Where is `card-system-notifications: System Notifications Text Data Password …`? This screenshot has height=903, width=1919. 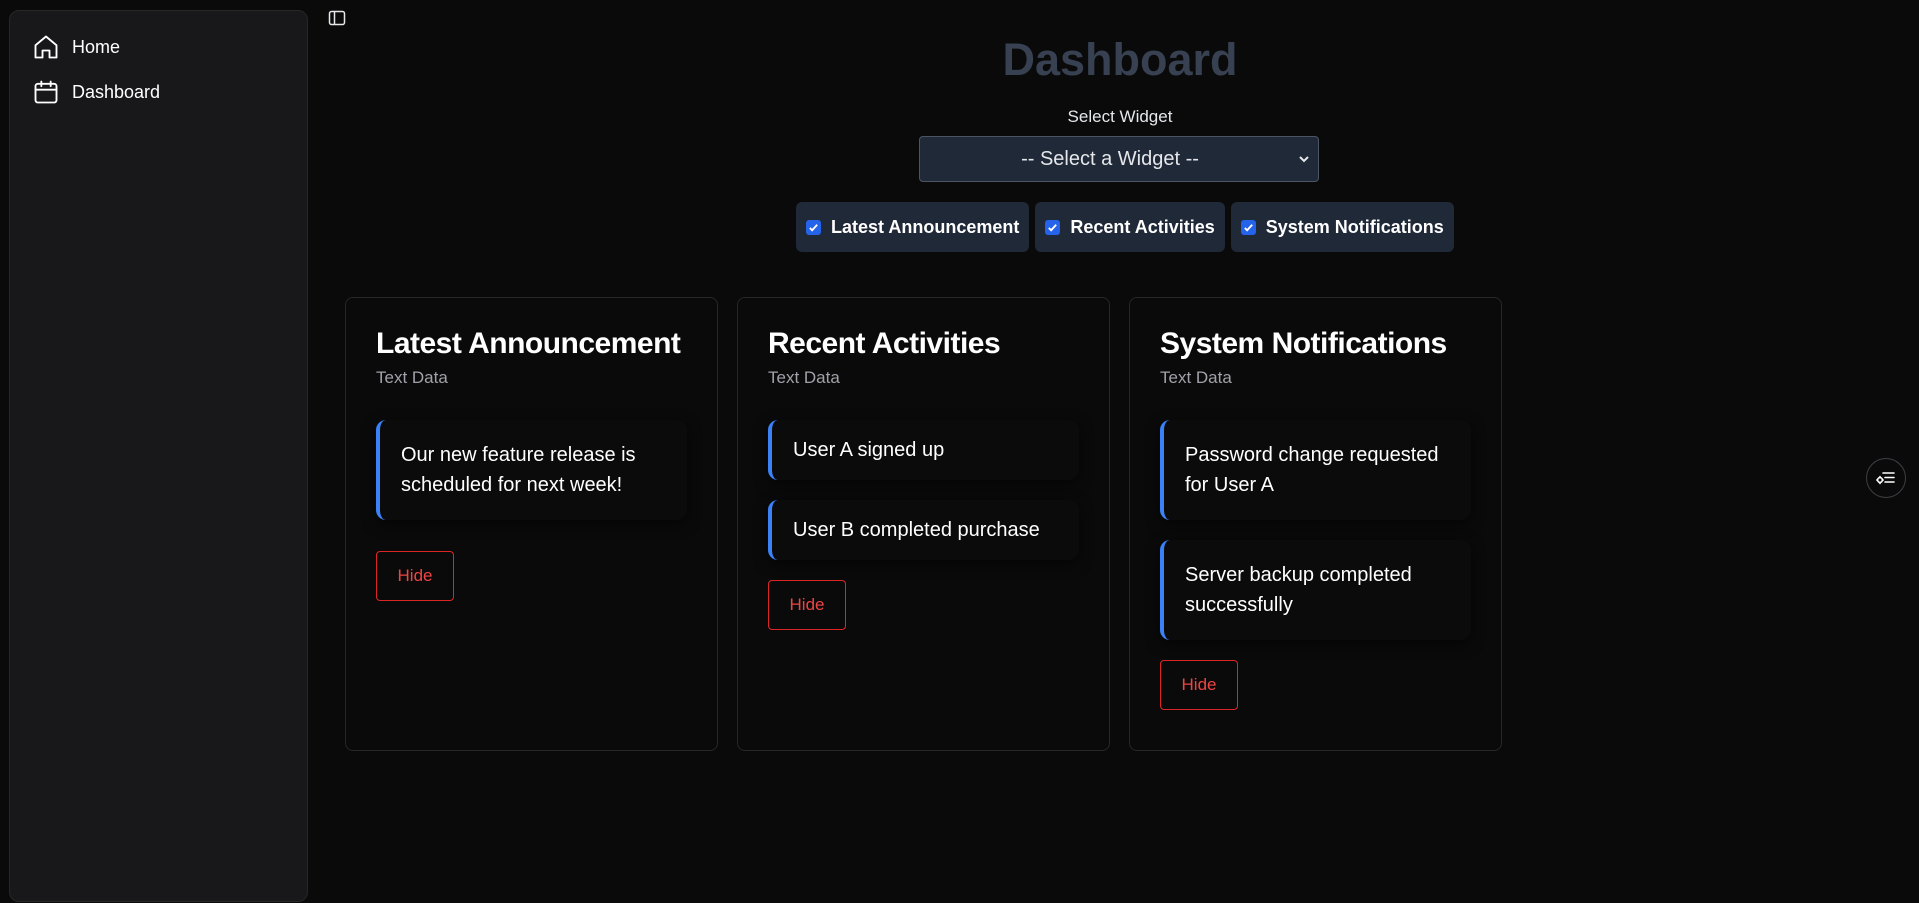 card-system-notifications: System Notifications Text Data Password … is located at coordinates (1315, 524).